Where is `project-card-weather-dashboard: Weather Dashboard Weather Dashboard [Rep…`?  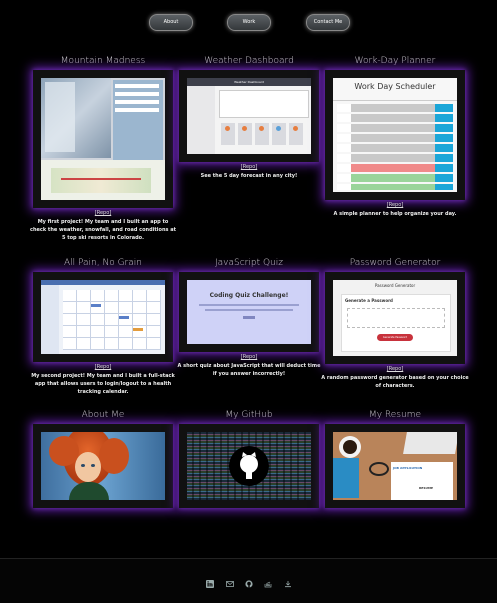
project-card-weather-dashboard: Weather Dashboard Weather Dashboard [Rep… is located at coordinates (249, 156).